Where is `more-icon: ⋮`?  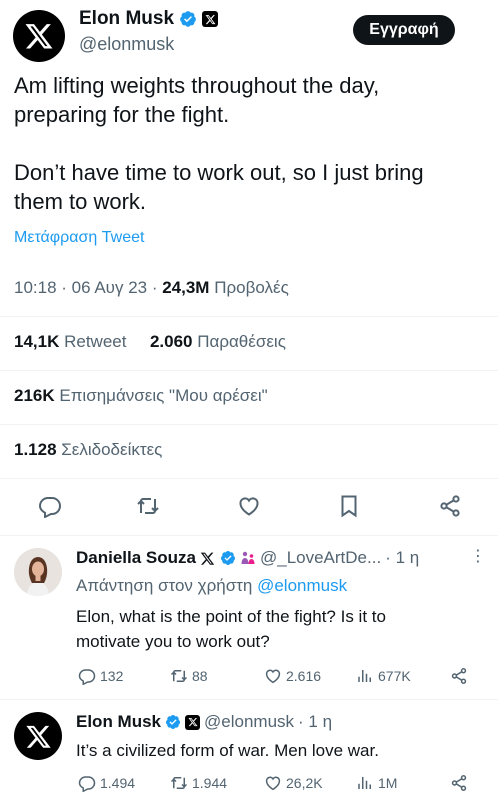 more-icon: ⋮ is located at coordinates (478, 556).